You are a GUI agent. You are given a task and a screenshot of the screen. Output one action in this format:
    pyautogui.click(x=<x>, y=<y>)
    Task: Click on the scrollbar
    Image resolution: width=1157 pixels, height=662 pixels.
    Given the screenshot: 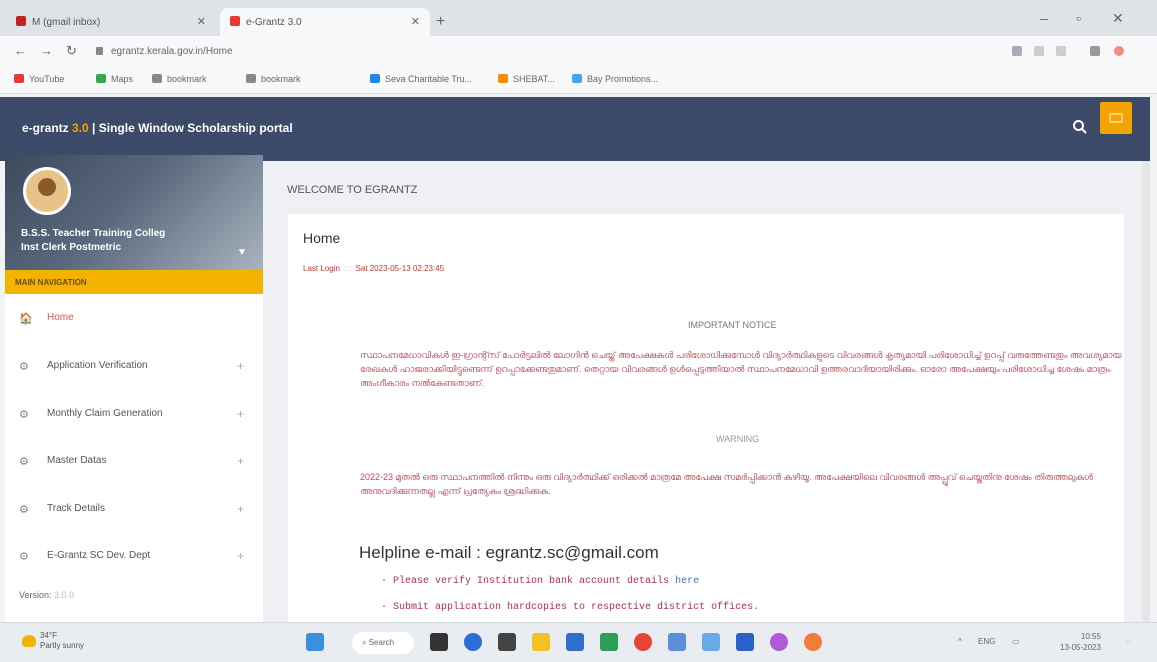 What is the action you would take?
    pyautogui.click(x=1146, y=393)
    